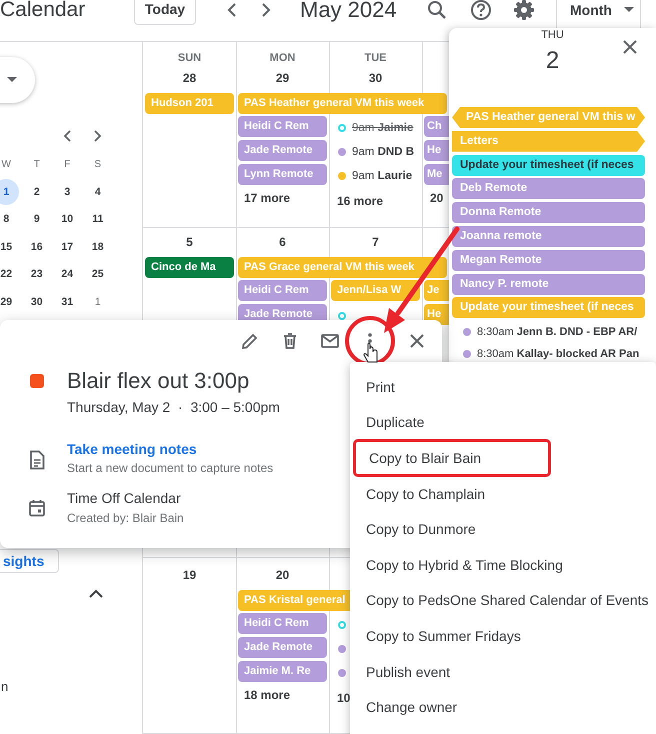  Describe the element at coordinates (283, 58) in the screenshot. I see `weekday-label: MON` at that location.